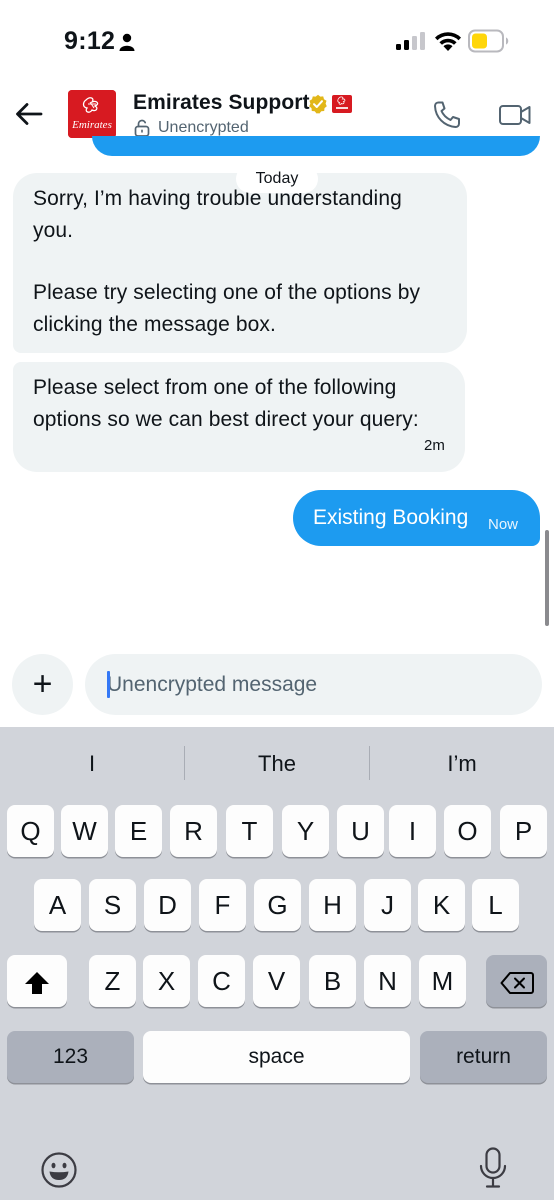 The image size is (554, 1200). What do you see at coordinates (59, 1170) in the screenshot?
I see `emoji-icon` at bounding box center [59, 1170].